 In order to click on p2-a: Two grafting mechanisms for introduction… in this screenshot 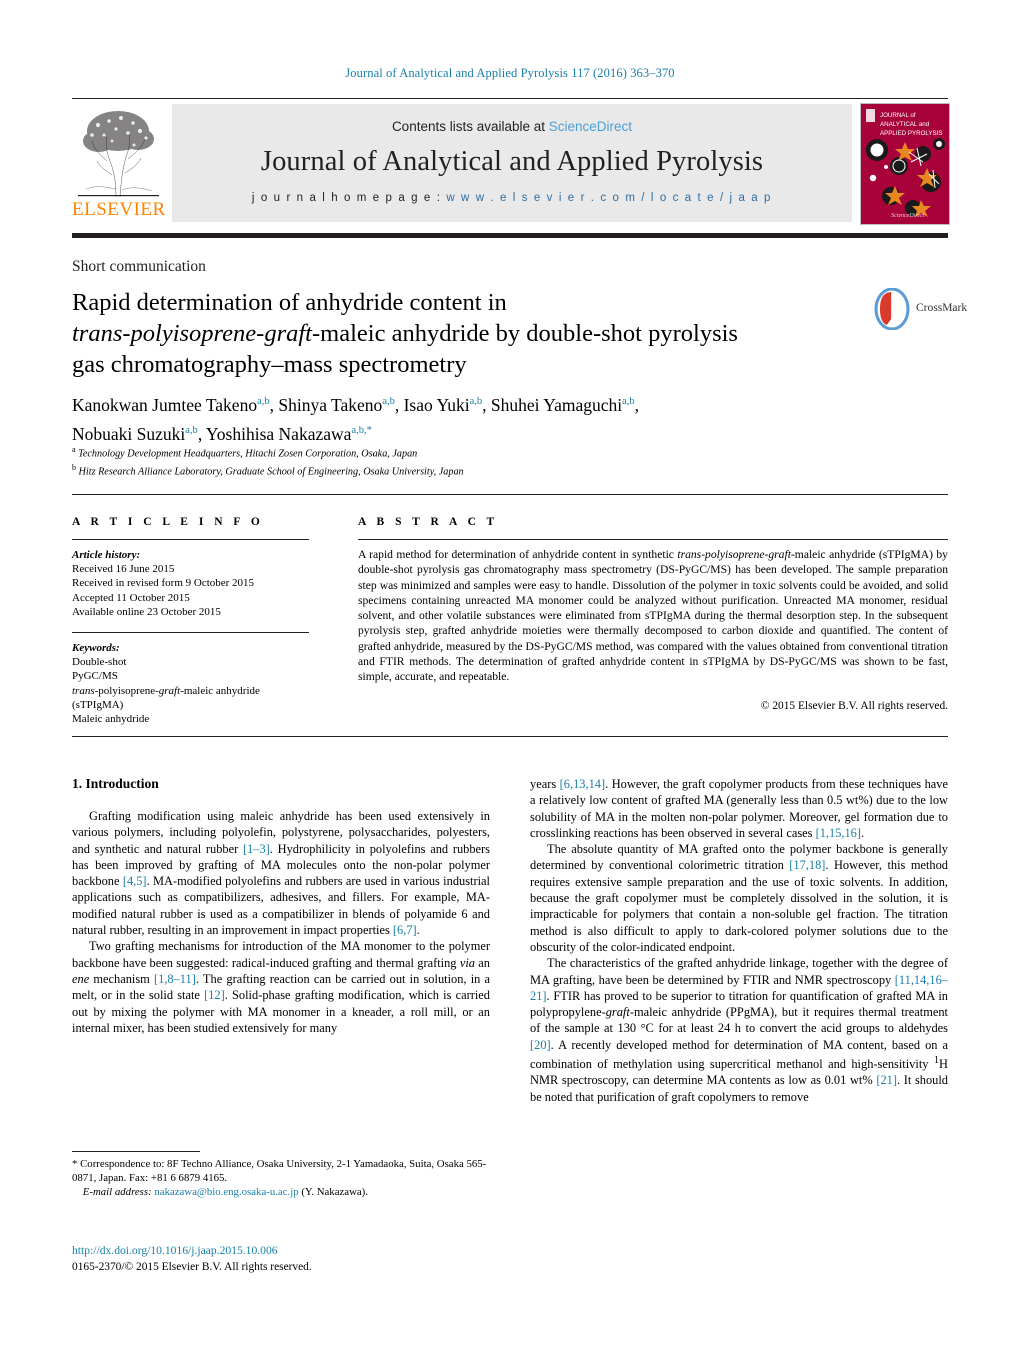, I will do `click(281, 954)`.